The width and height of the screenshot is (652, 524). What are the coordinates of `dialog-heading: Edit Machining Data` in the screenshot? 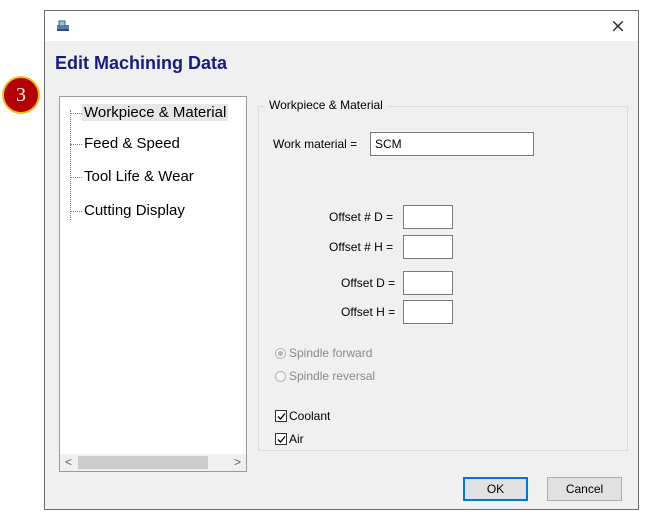 It's located at (141, 63).